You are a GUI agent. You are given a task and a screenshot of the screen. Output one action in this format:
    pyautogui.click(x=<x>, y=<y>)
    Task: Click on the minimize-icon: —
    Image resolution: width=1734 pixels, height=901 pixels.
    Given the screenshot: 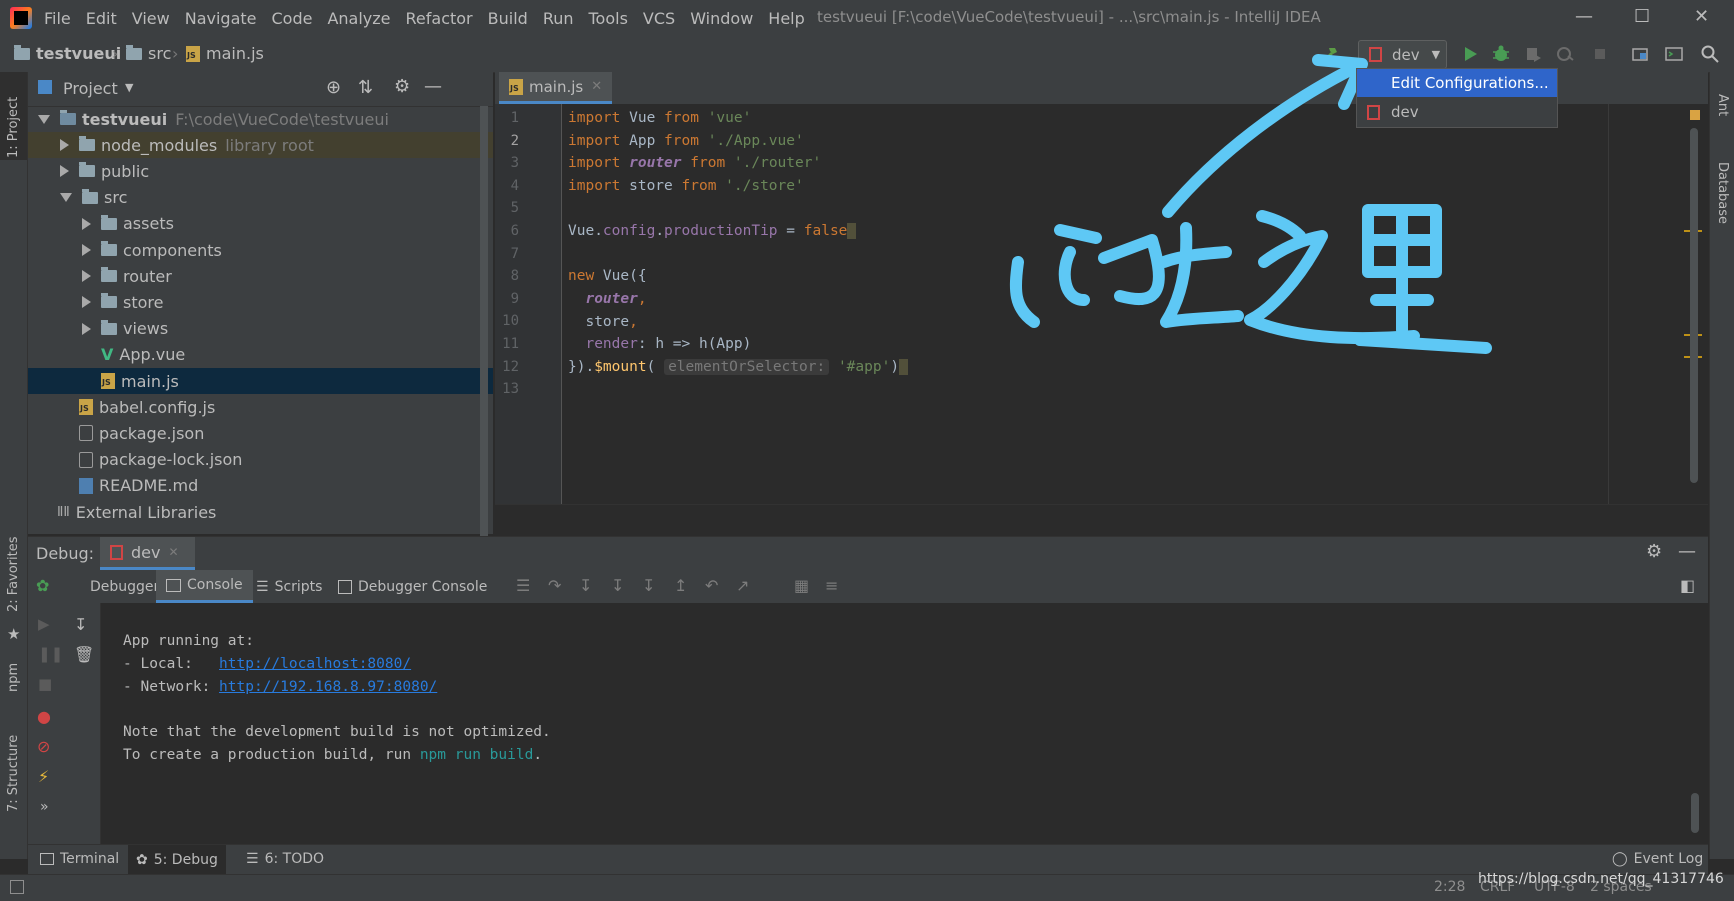 What is the action you would take?
    pyautogui.click(x=1584, y=16)
    